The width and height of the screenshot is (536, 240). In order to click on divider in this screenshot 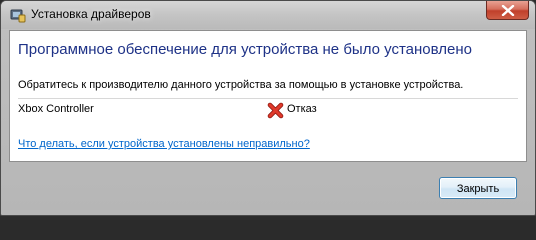, I will do `click(268, 98)`.